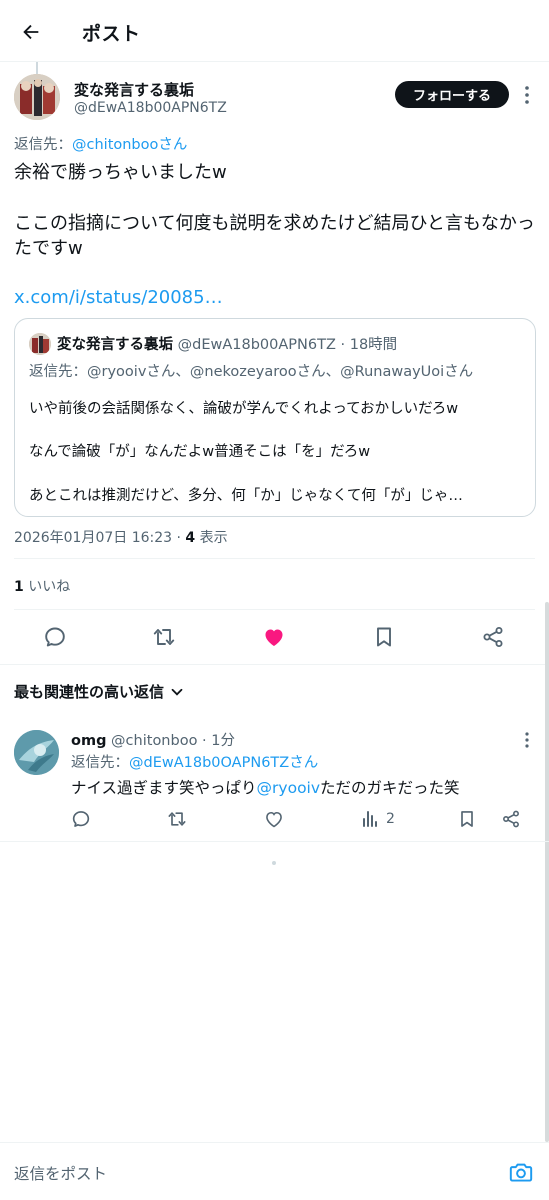  Describe the element at coordinates (366, 345) in the screenshot. I see `quote-time: · 18時間` at that location.